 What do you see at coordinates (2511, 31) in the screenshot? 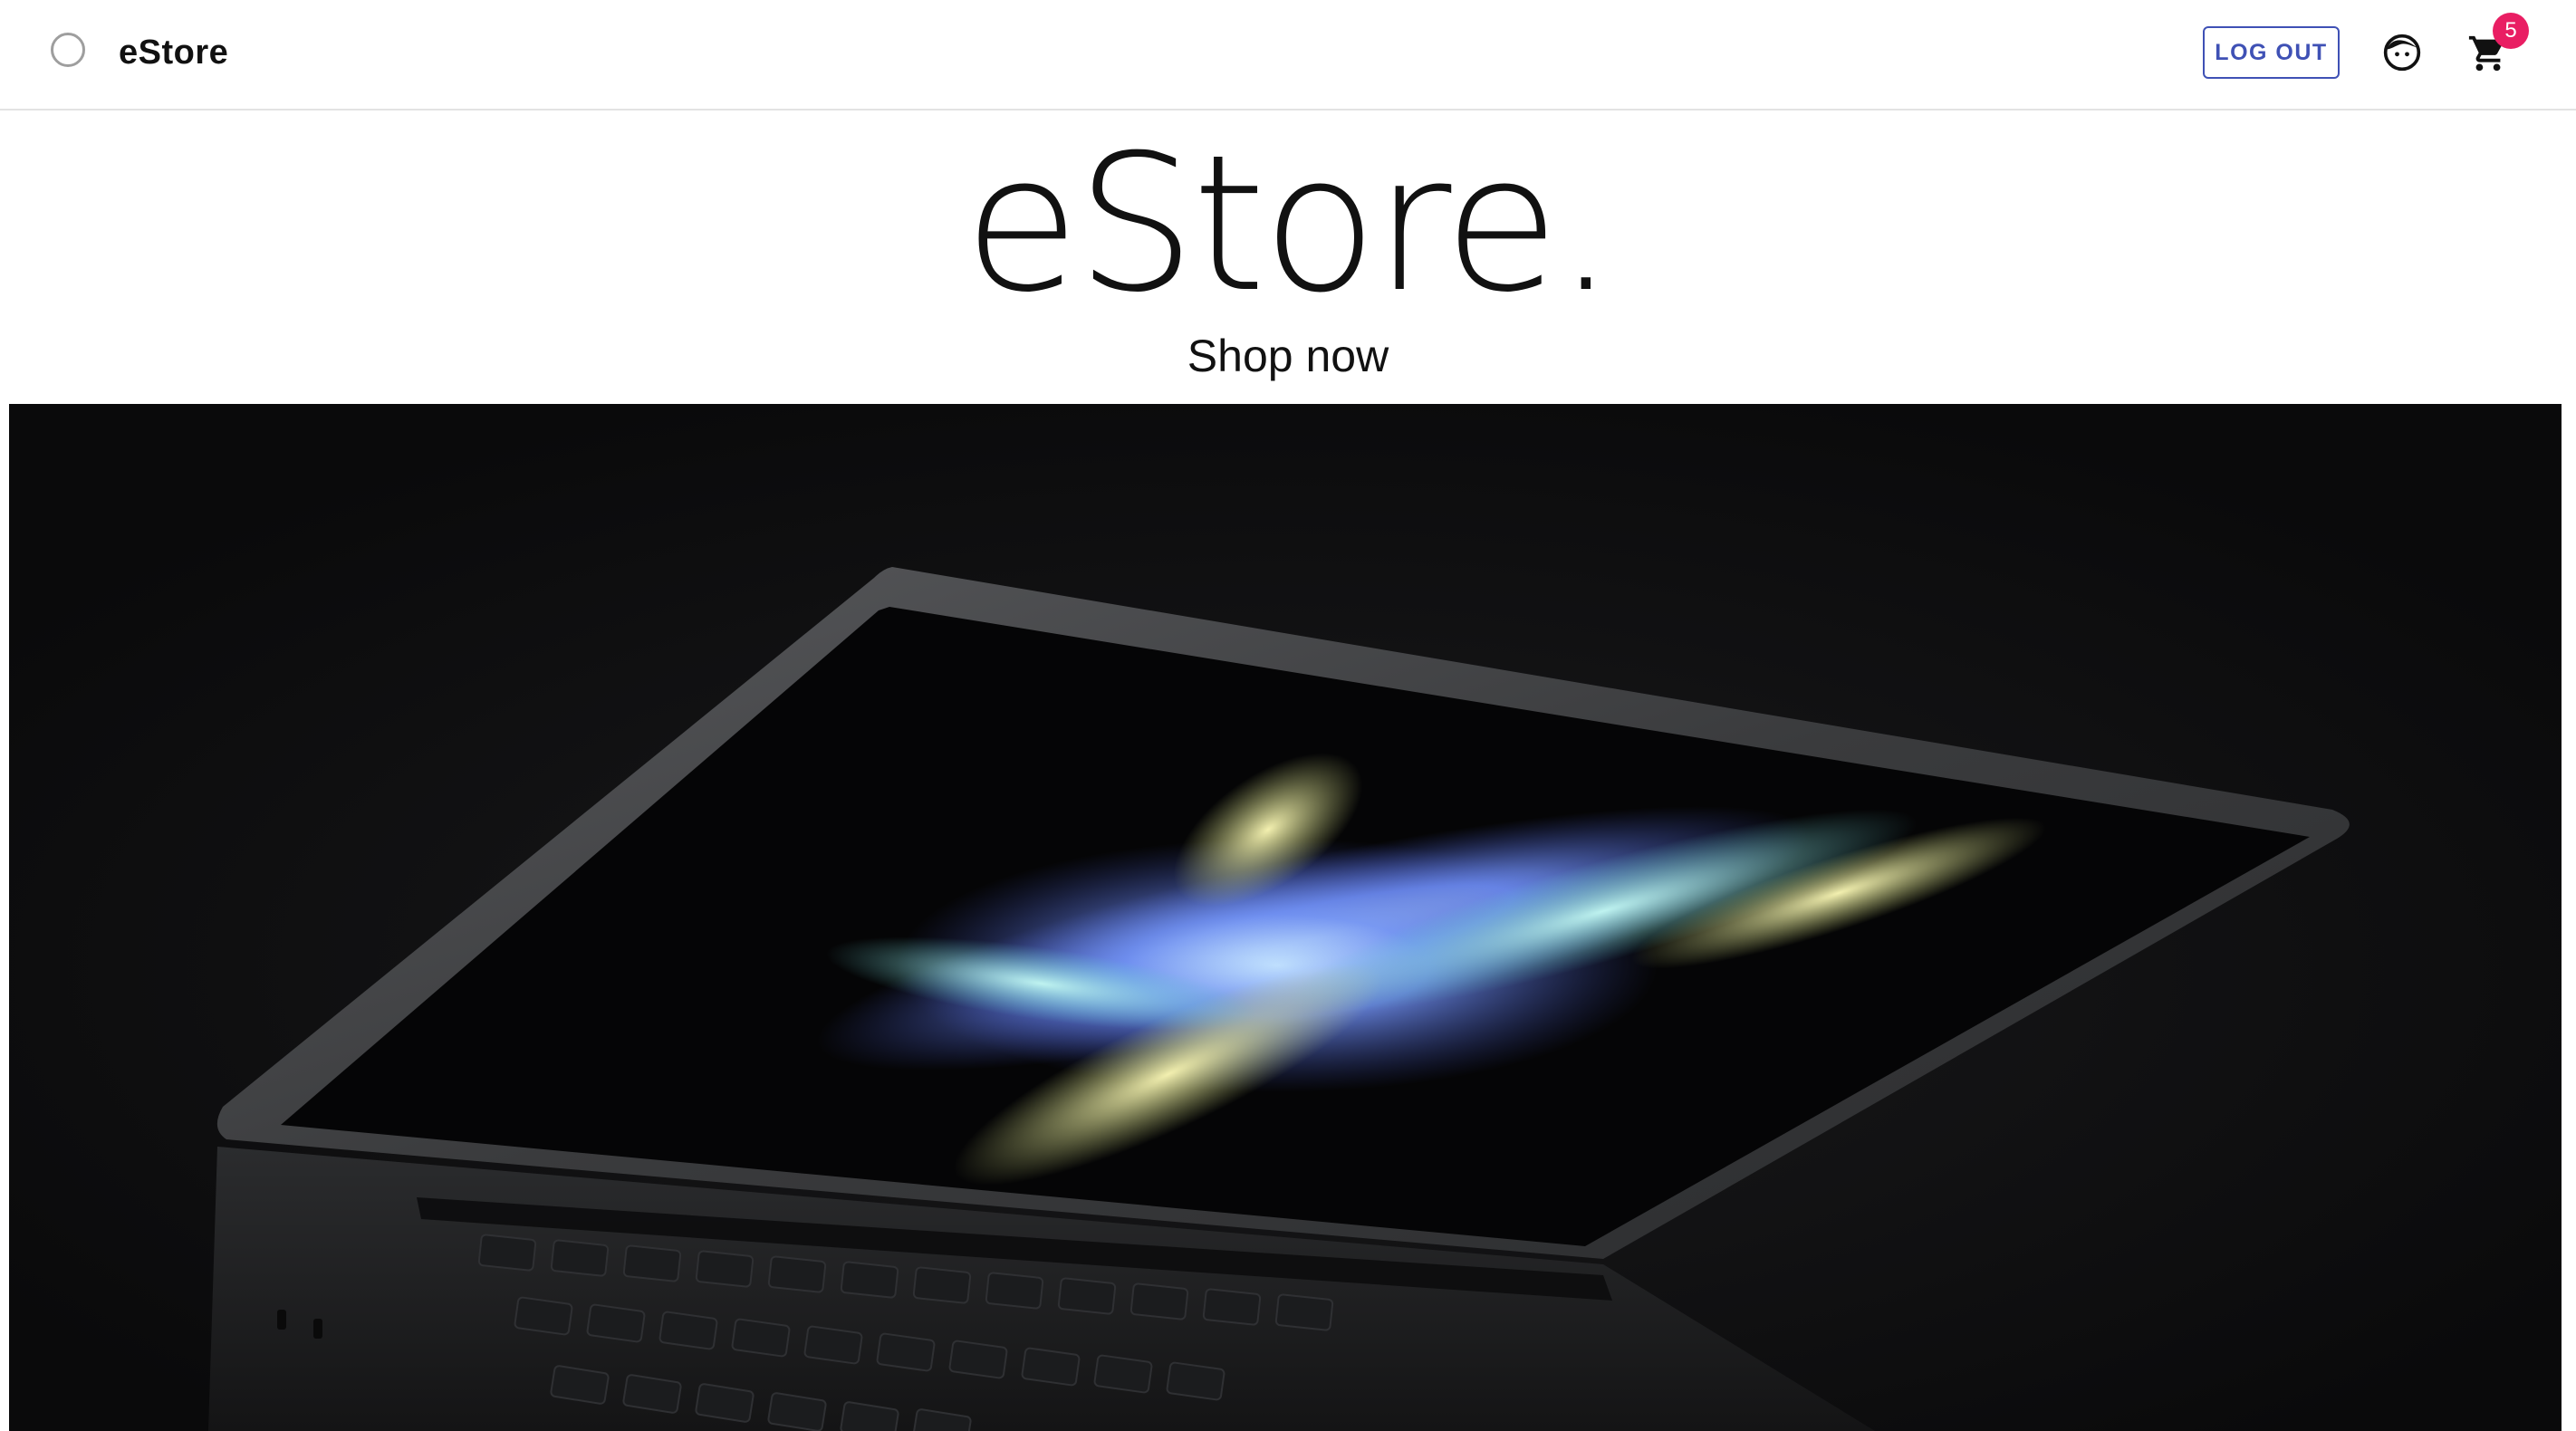
I see `cart-count-badge: 5` at bounding box center [2511, 31].